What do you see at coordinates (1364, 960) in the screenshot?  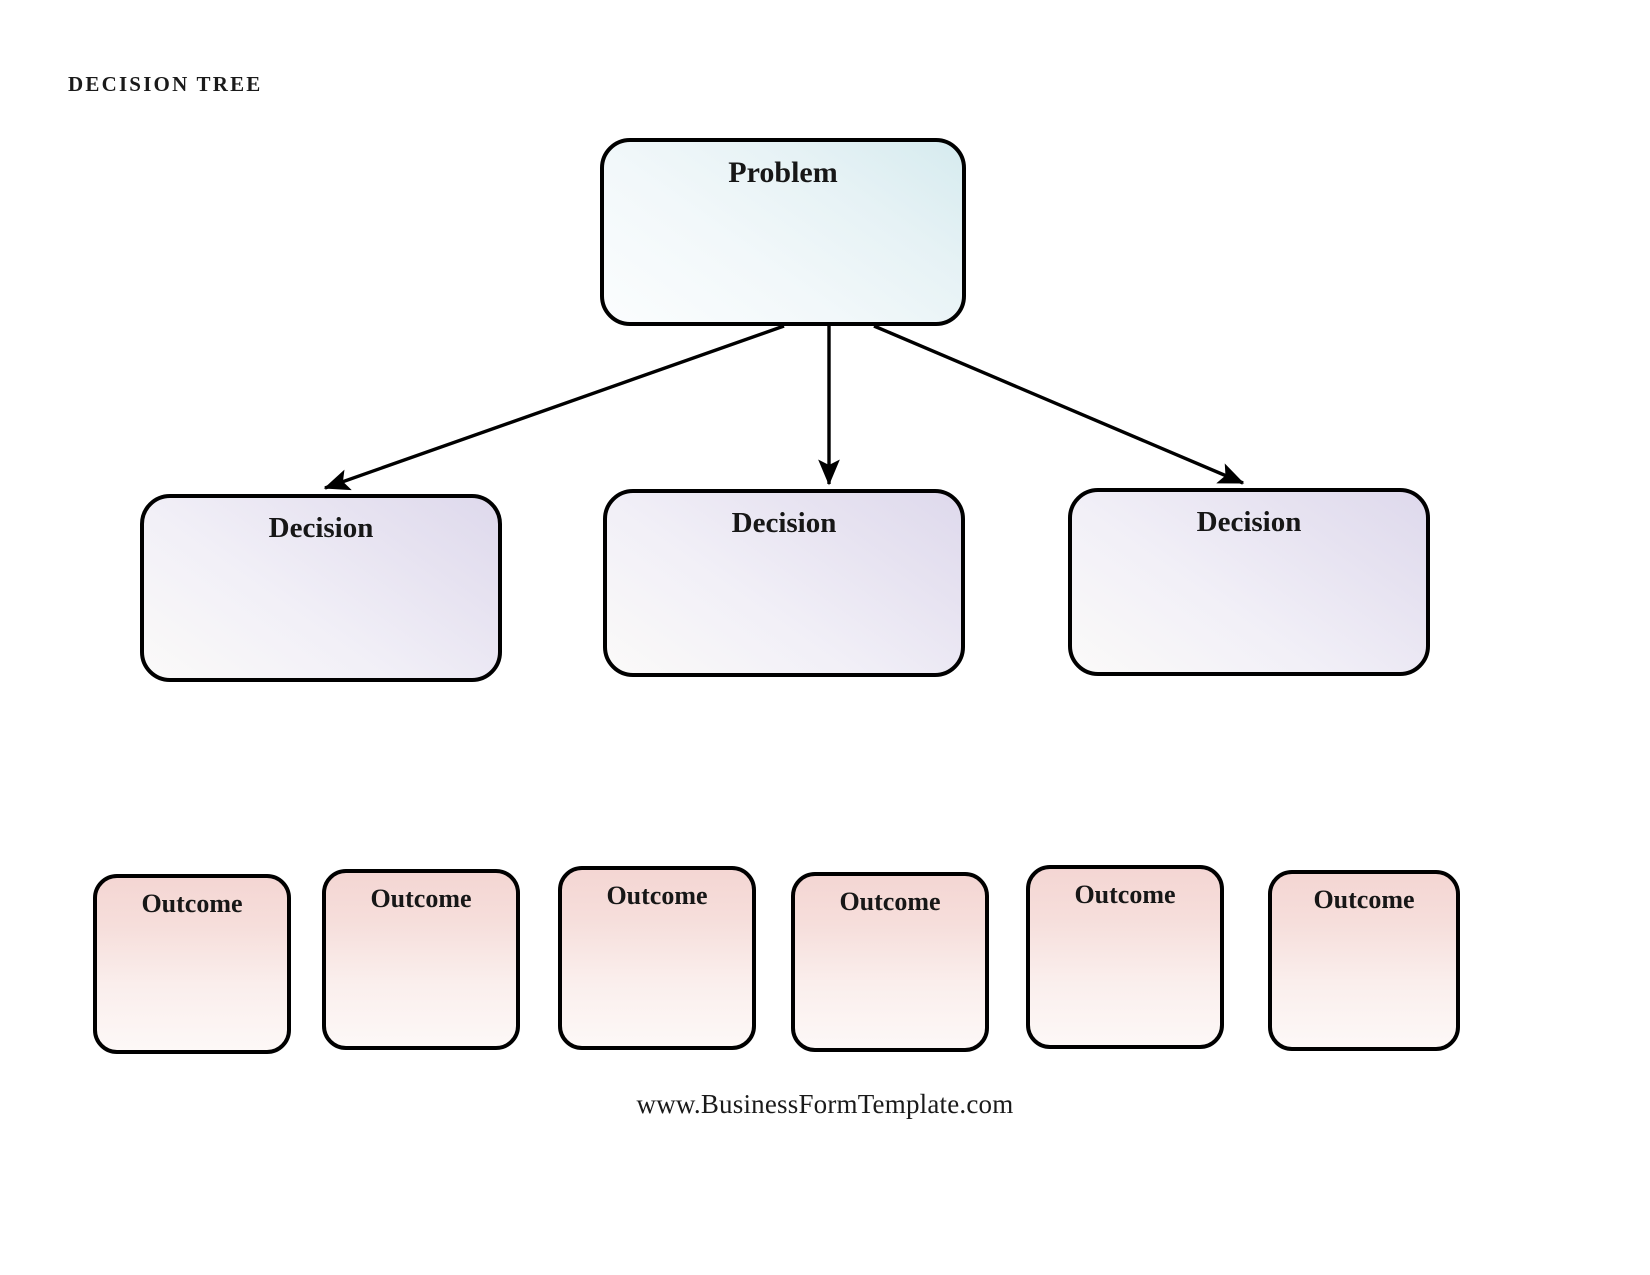 I see `outcome-node-6: Outcome` at bounding box center [1364, 960].